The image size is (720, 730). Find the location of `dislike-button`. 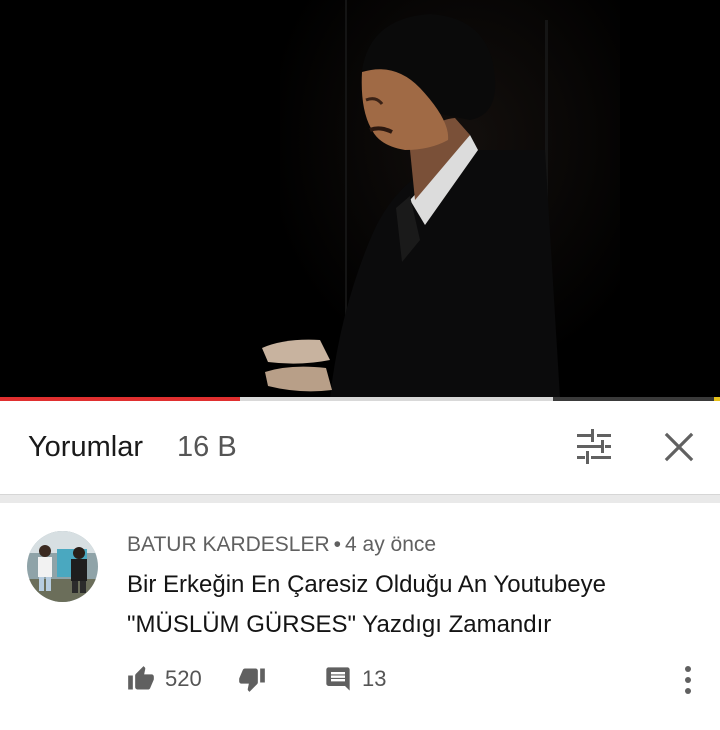

dislike-button is located at coordinates (252, 679).